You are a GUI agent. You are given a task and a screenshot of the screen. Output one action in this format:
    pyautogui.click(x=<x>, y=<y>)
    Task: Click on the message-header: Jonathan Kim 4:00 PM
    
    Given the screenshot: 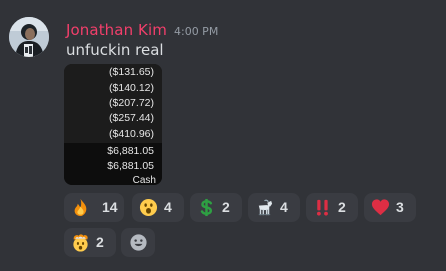 What is the action you would take?
    pyautogui.click(x=142, y=31)
    